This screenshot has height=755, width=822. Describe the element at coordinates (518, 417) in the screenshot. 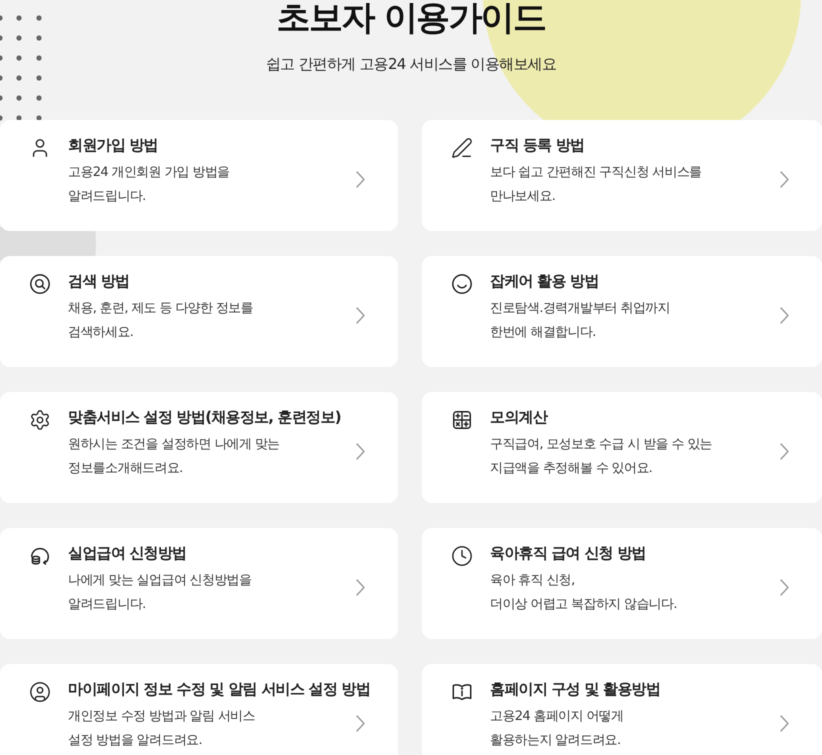

I see `guide-title: 모의계산` at that location.